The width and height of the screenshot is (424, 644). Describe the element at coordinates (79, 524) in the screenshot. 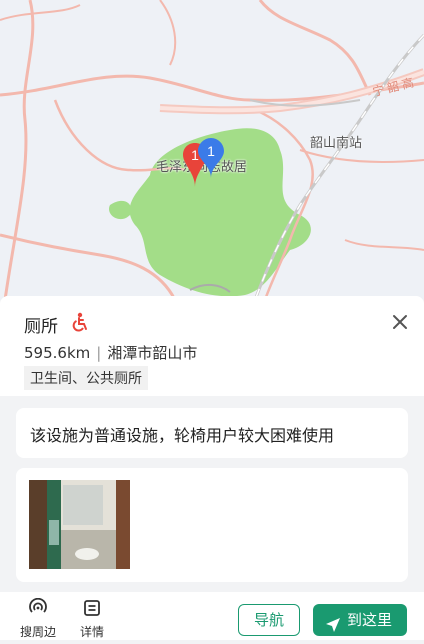

I see `place-photo` at that location.